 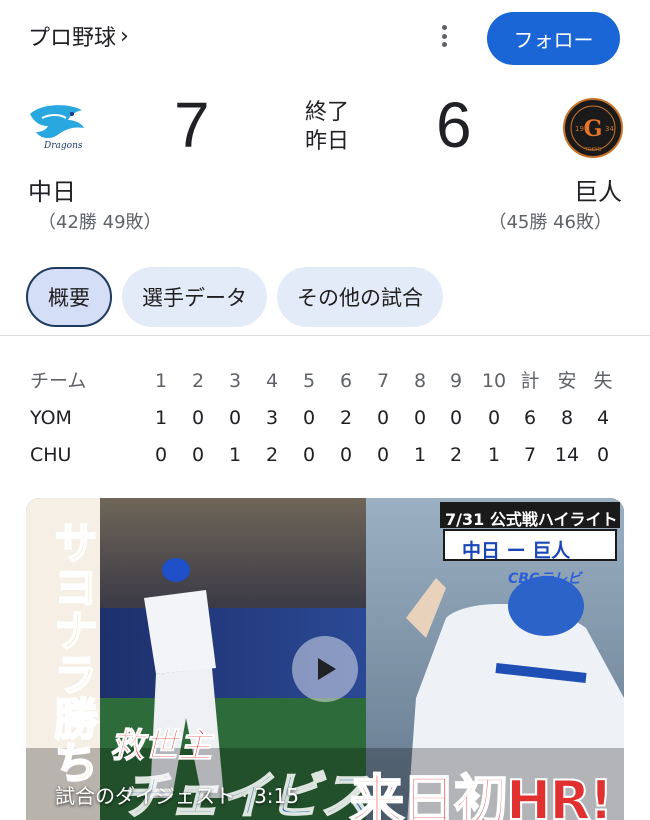 I want to click on cell-runs: 7, so click(x=530, y=455).